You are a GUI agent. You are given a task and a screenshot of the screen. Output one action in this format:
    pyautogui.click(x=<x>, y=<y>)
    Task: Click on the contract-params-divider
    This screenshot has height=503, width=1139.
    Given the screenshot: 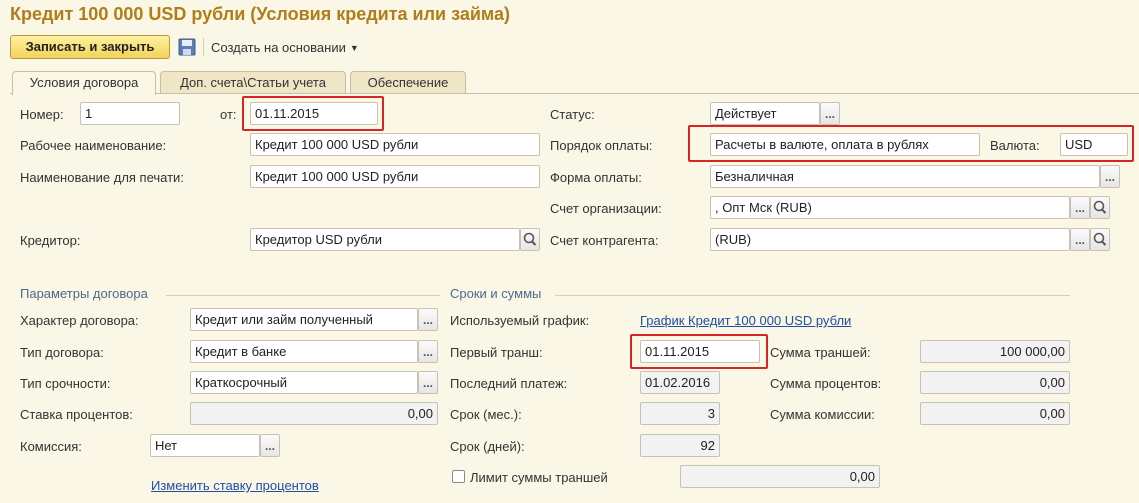 What is the action you would take?
    pyautogui.click(x=303, y=295)
    